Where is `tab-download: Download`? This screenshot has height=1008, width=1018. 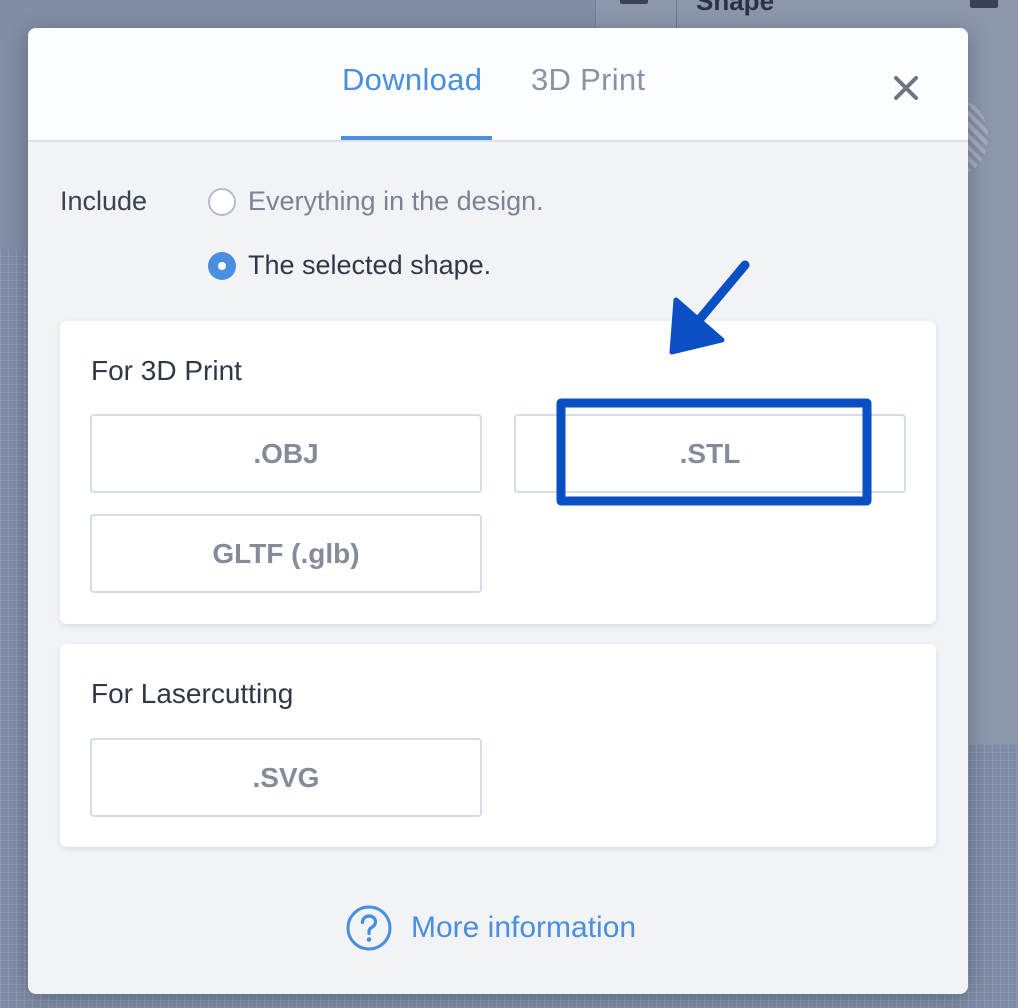
tab-download: Download is located at coordinates (412, 80).